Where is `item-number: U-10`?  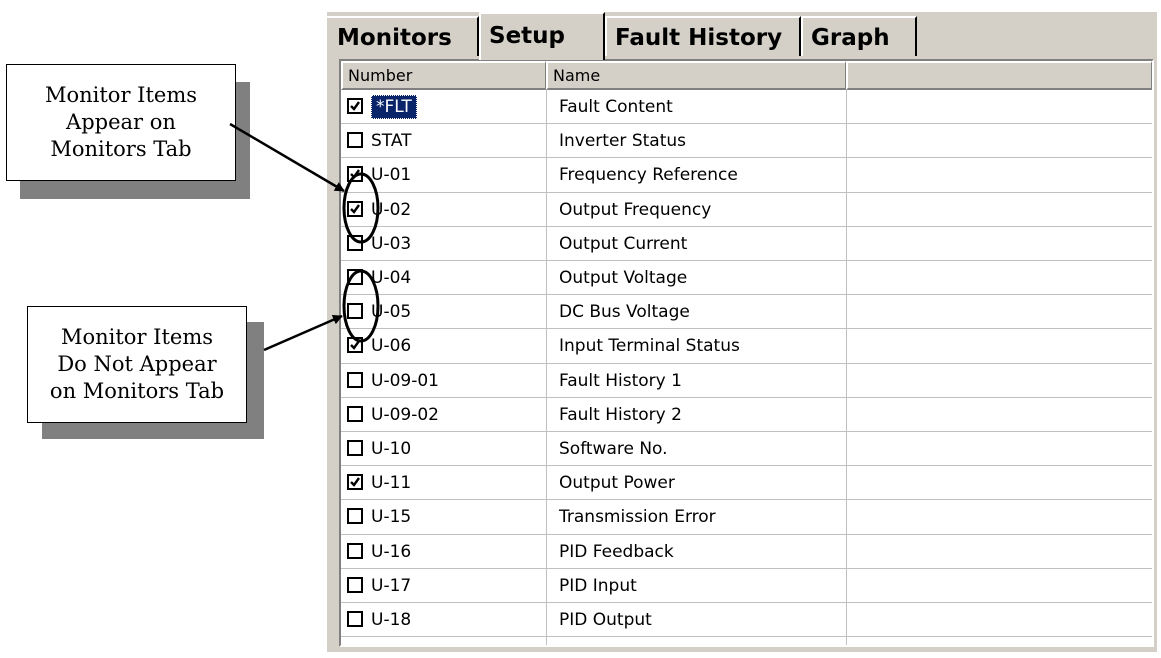
item-number: U-10 is located at coordinates (391, 449).